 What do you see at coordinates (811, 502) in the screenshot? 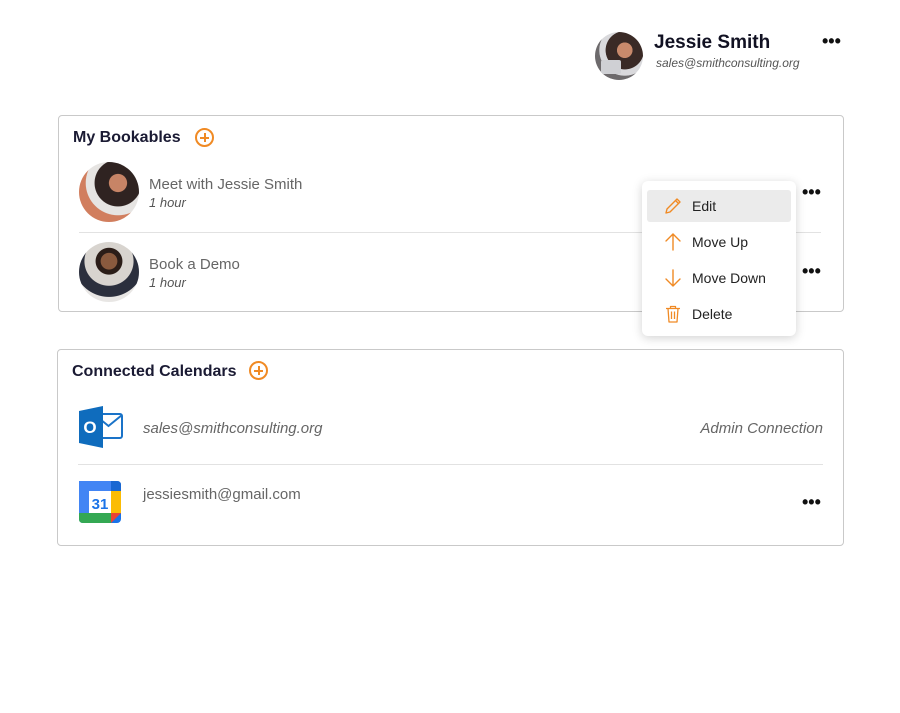
I see `calendar-more-button: •••` at bounding box center [811, 502].